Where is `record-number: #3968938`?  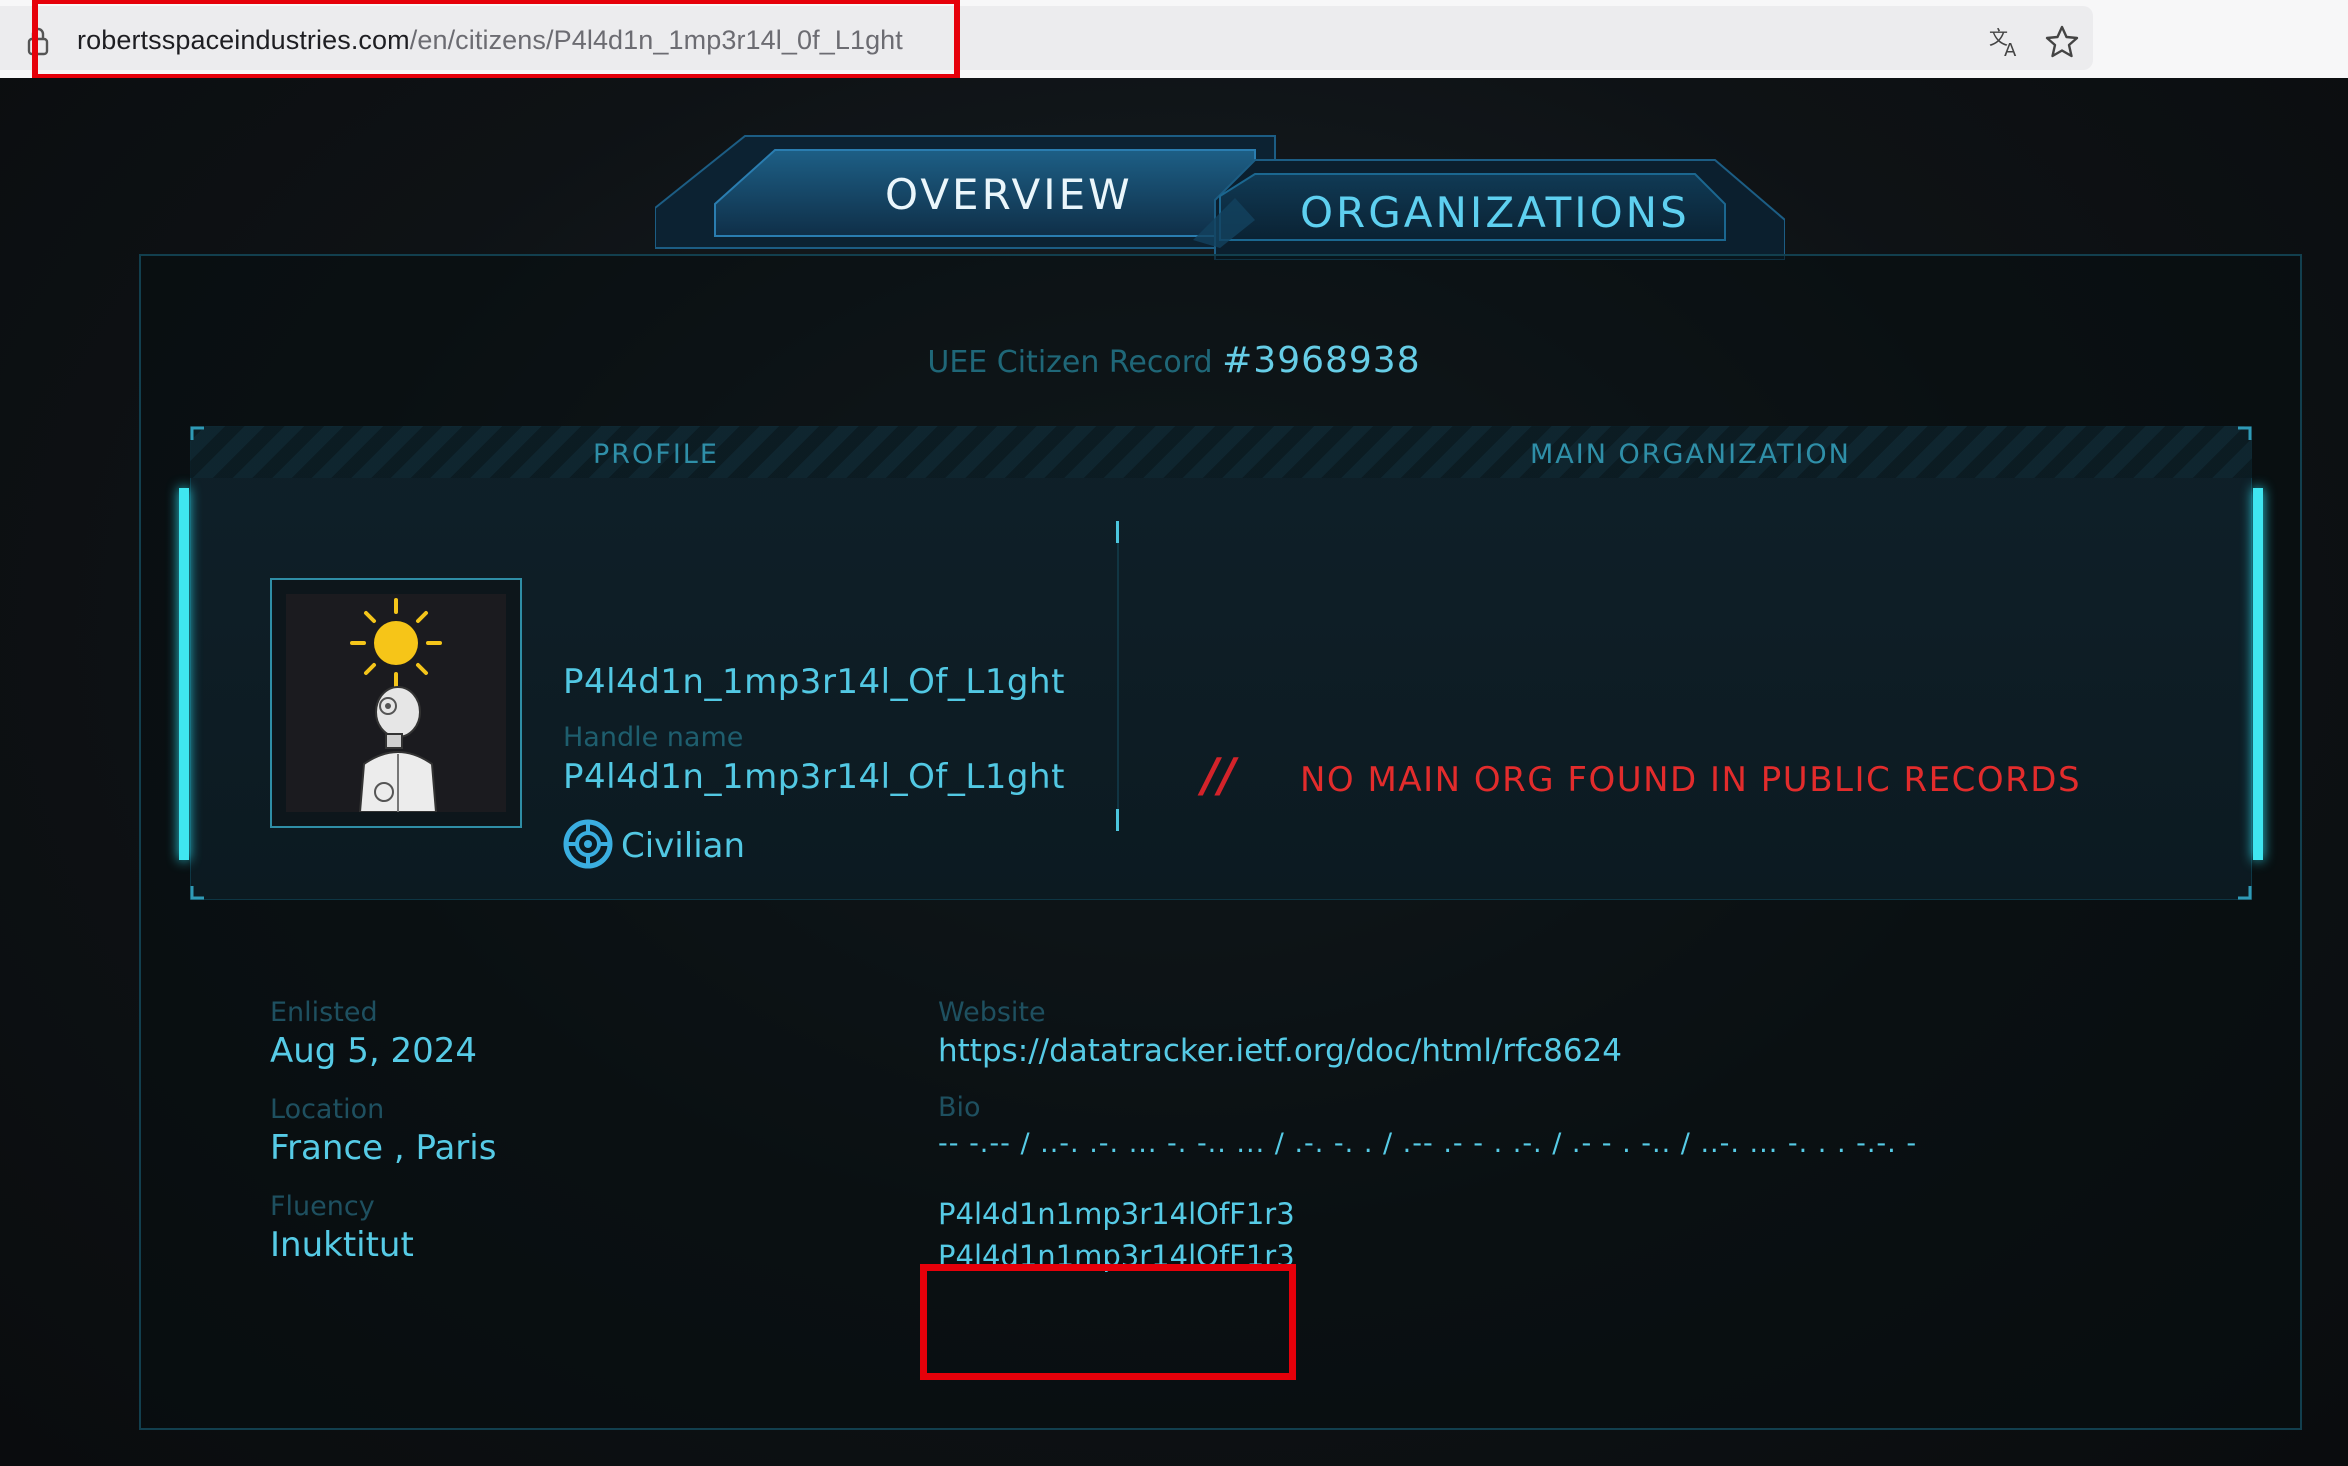 record-number: #3968938 is located at coordinates (1321, 360).